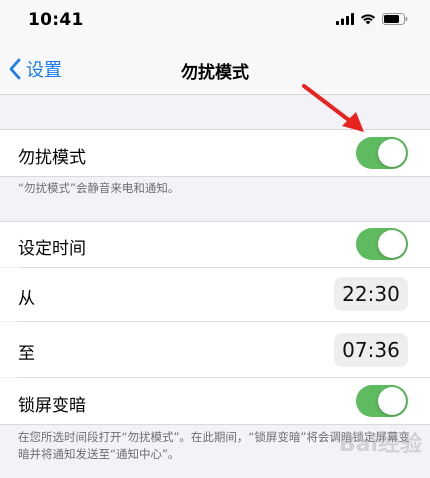  What do you see at coordinates (215, 22) in the screenshot?
I see `status-bar: 10:41` at bounding box center [215, 22].